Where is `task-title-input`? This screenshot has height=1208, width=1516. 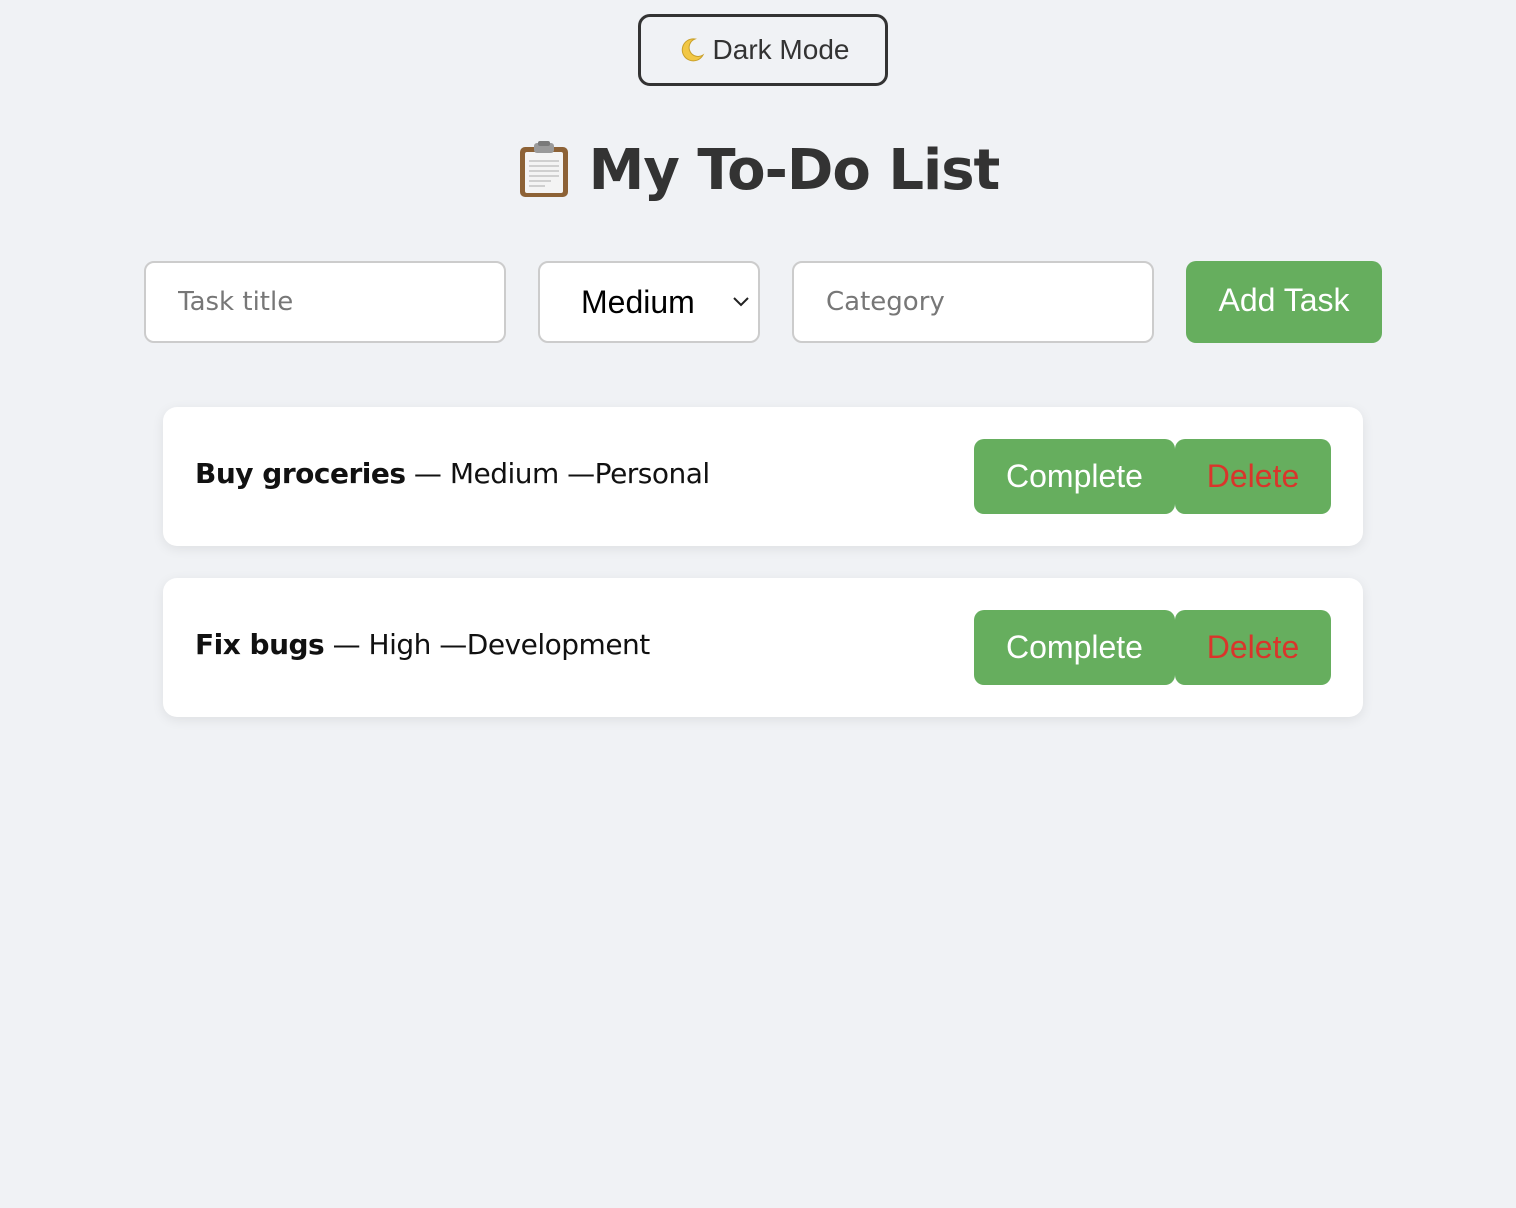
task-title-input is located at coordinates (341, 302).